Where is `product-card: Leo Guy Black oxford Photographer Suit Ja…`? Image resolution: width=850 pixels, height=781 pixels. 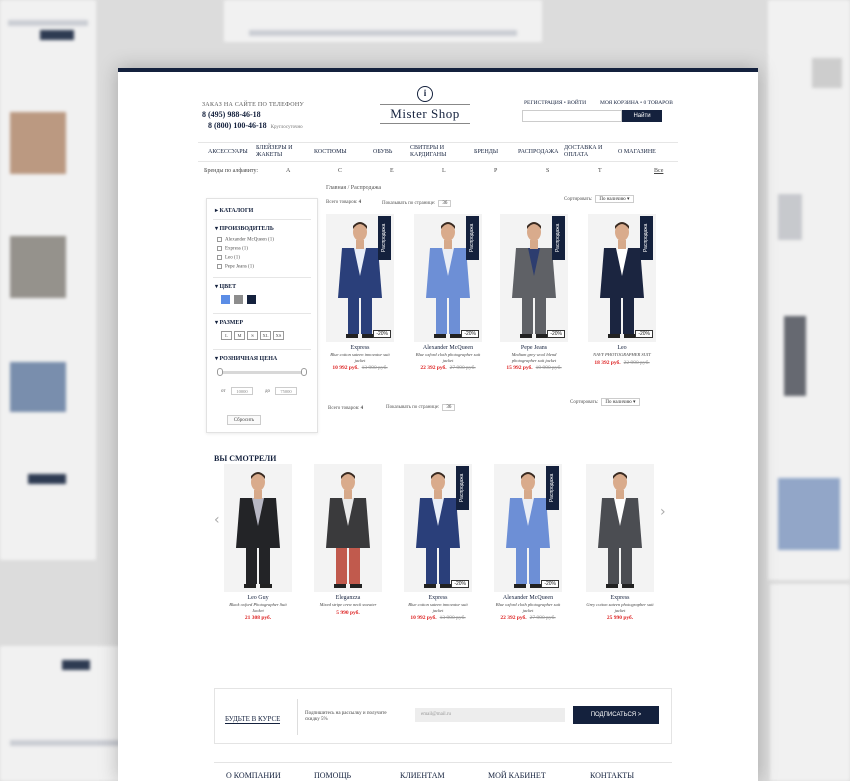 product-card: Leo Guy Black oxford Photographer Suit Ja… is located at coordinates (258, 542).